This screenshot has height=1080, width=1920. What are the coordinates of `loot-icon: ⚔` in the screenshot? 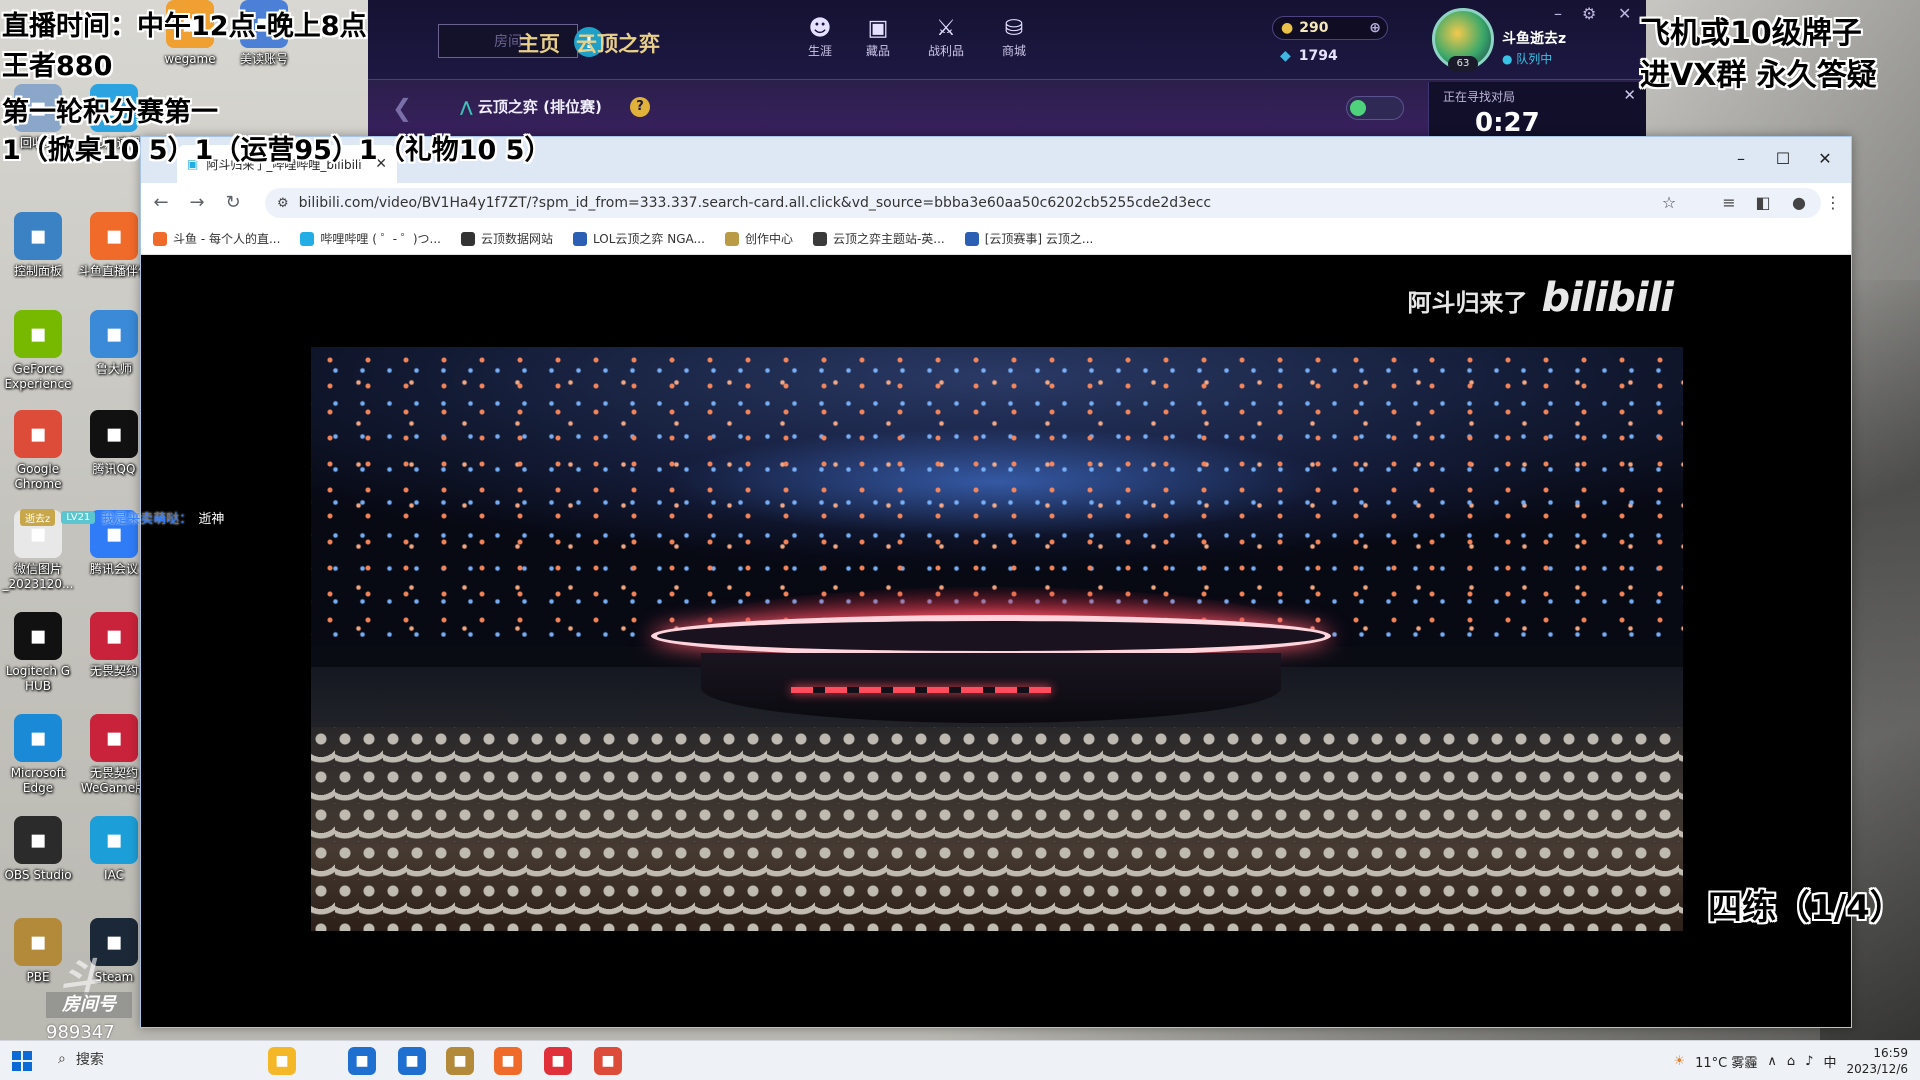 It's located at (946, 28).